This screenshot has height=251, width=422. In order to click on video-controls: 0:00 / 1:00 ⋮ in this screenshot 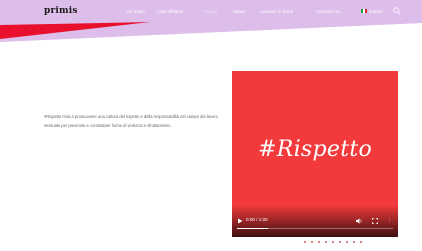, I will do `click(315, 227)`.